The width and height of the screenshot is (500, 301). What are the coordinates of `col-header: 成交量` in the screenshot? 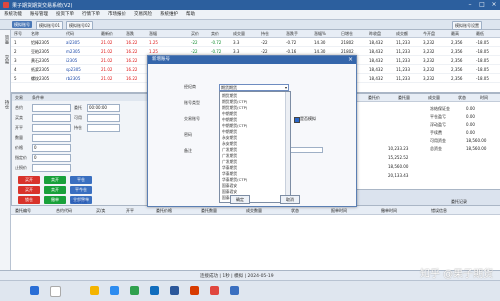 It's located at (239, 33).